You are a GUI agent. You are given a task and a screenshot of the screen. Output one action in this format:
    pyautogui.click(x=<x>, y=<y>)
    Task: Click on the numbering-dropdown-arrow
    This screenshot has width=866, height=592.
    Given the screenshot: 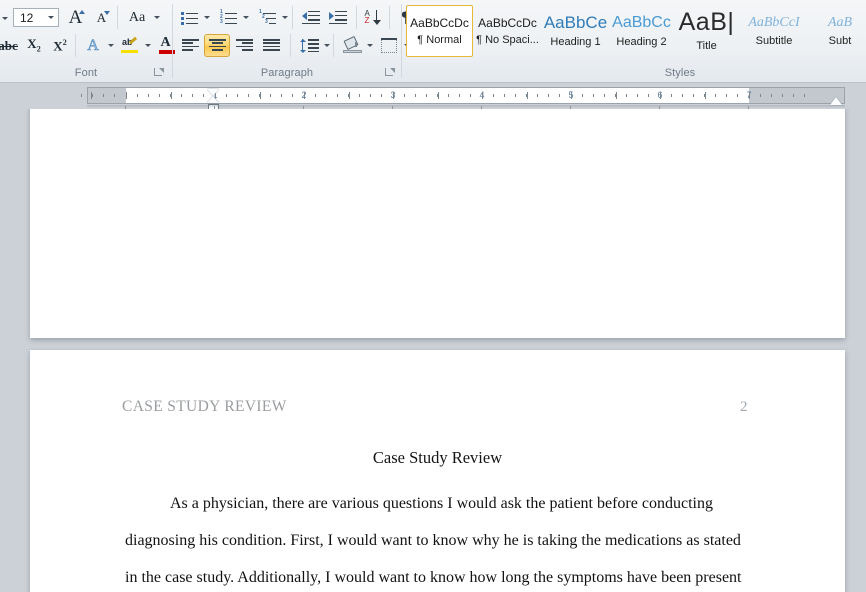 What is the action you would take?
    pyautogui.click(x=246, y=17)
    